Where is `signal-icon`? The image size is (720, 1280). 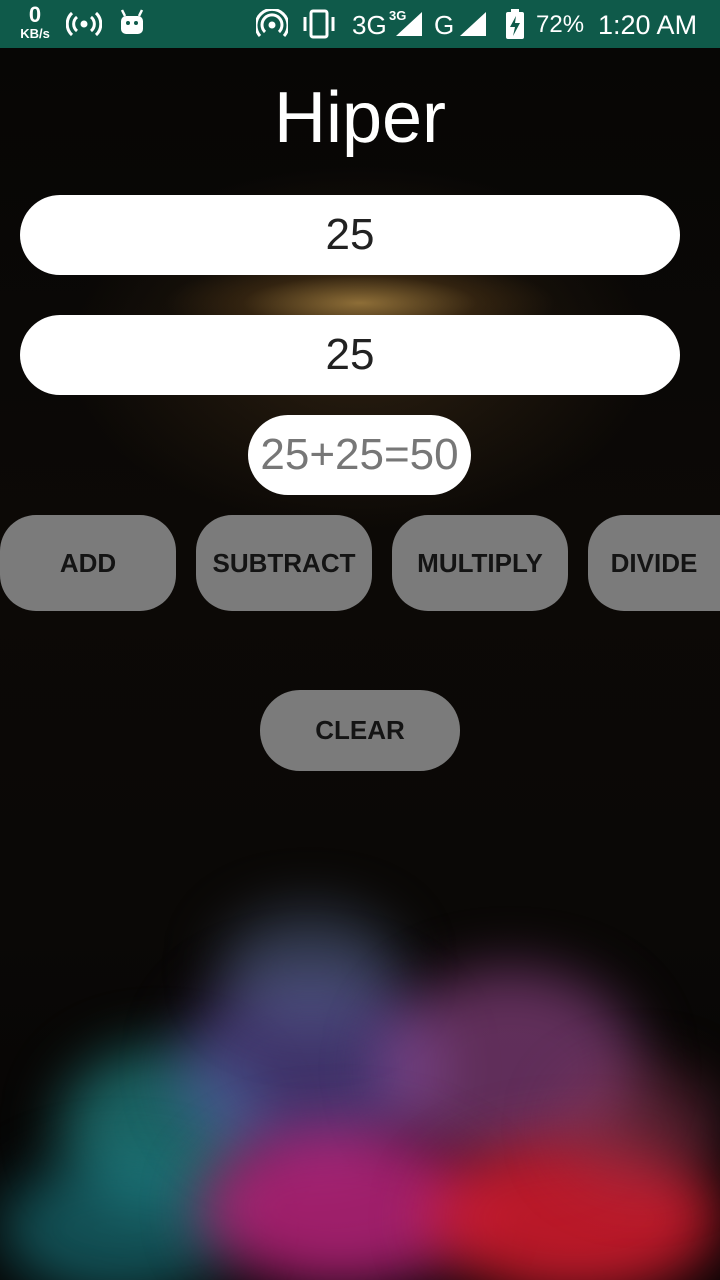
signal-icon is located at coordinates (409, 24).